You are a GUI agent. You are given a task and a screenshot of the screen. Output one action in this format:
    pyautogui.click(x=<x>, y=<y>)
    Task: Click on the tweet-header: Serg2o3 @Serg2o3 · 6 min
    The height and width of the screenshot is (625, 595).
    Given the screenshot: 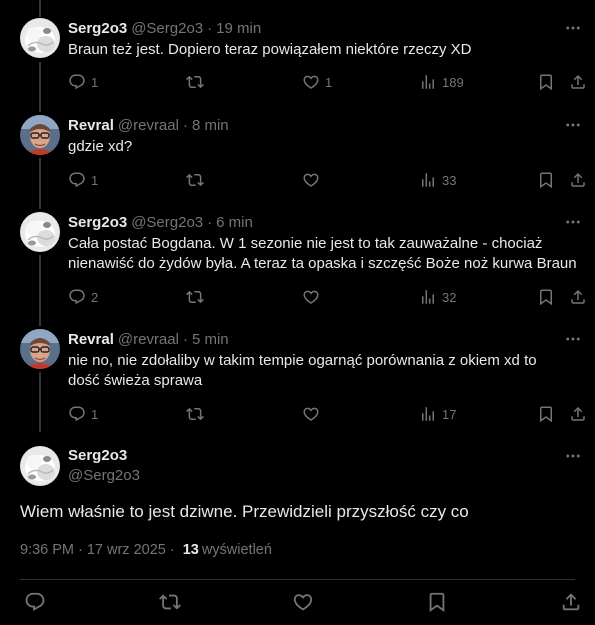 What is the action you would take?
    pyautogui.click(x=160, y=222)
    